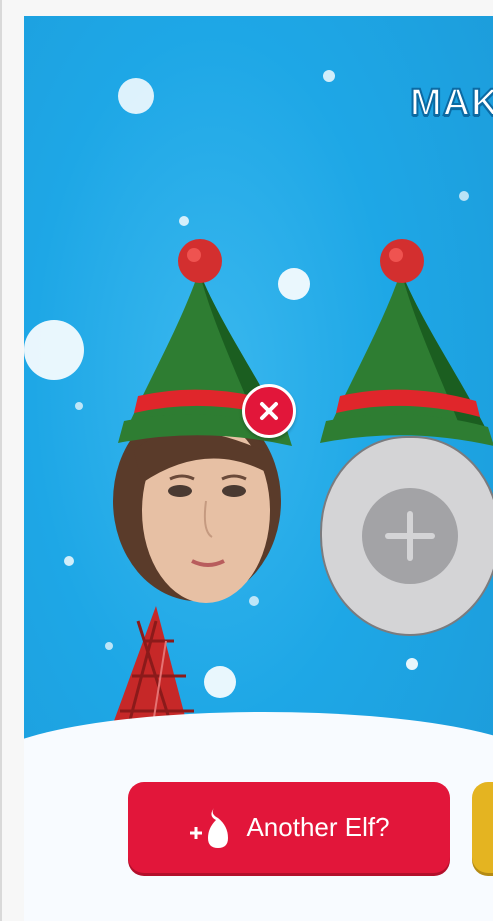  I want to click on next-button, so click(482, 827).